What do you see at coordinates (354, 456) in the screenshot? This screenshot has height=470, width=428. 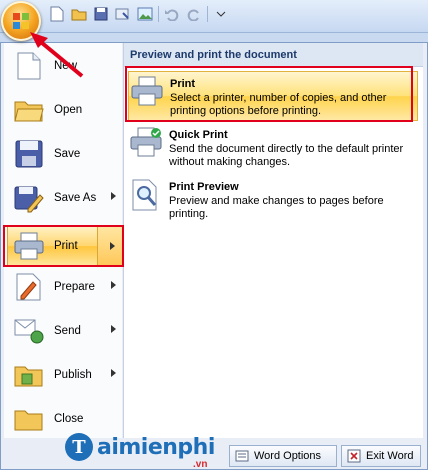 I see `close-icon` at bounding box center [354, 456].